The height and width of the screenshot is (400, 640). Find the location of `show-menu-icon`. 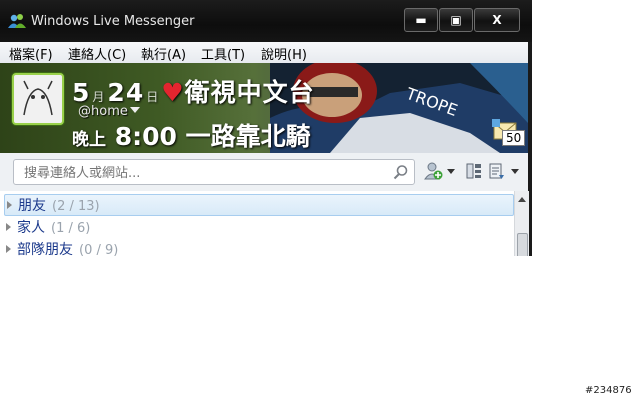

show-menu-icon is located at coordinates (497, 171).